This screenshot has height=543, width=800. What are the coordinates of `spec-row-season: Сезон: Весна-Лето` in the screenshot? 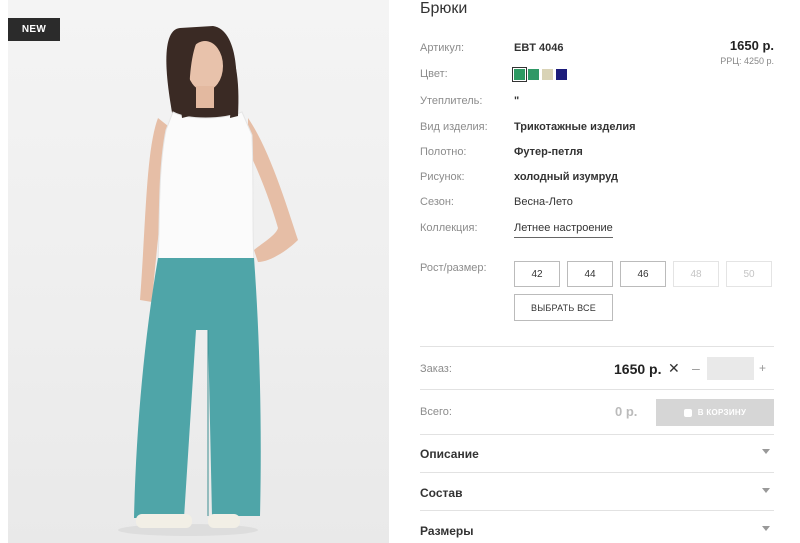 It's located at (598, 204).